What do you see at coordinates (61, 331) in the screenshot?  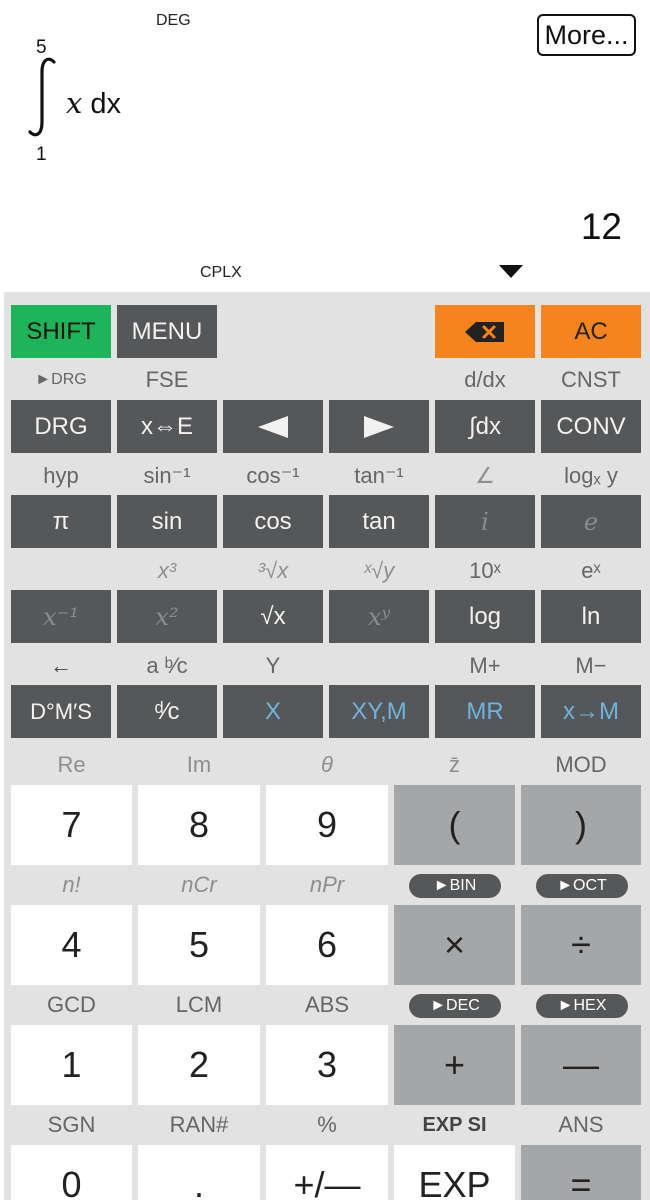 I see `shift-button: SHIFT` at bounding box center [61, 331].